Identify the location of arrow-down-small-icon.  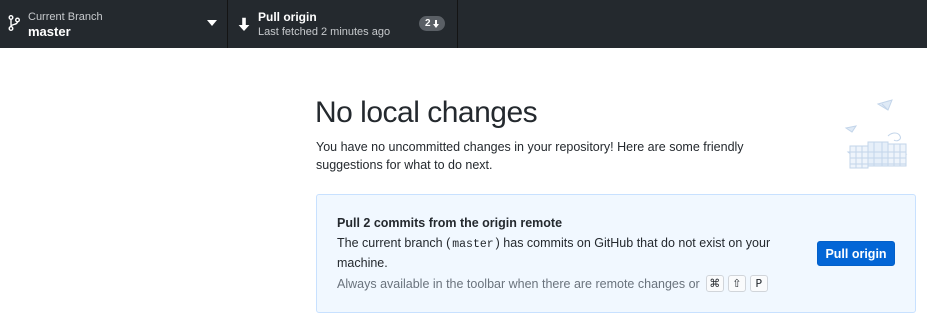
(435, 23).